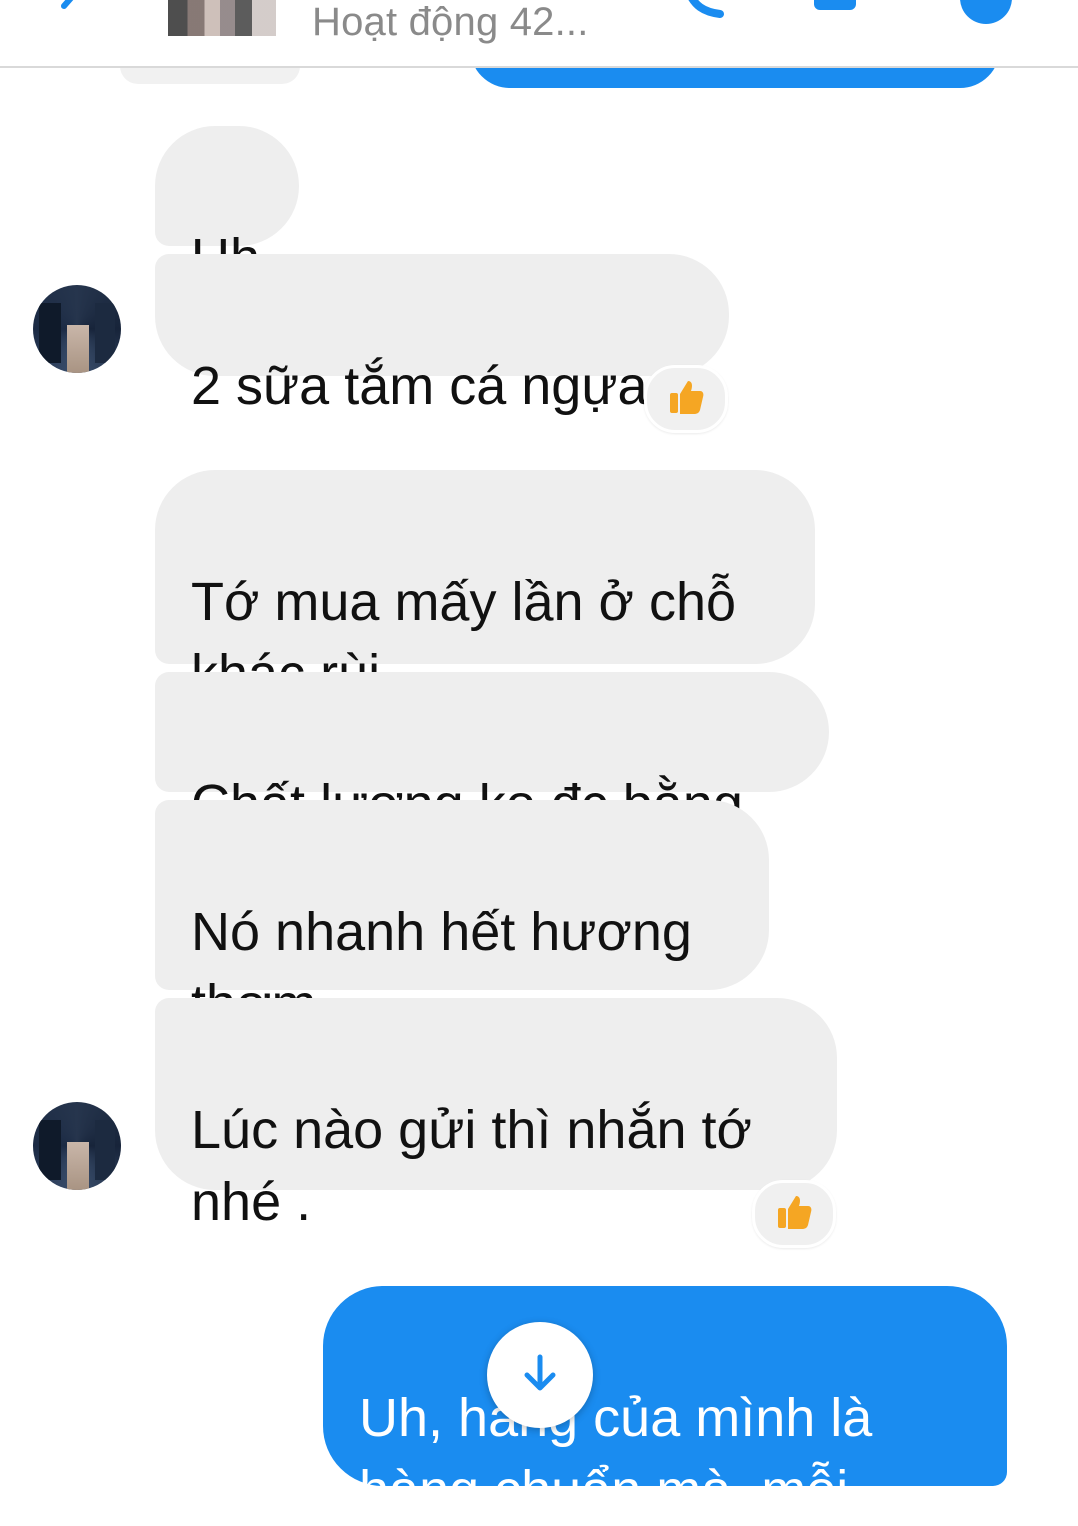 The image size is (1078, 1526). I want to click on outgoing-message-bubble: Uh, hàng của mình là hàng chuẩn mà, mỗi, so click(665, 1403).